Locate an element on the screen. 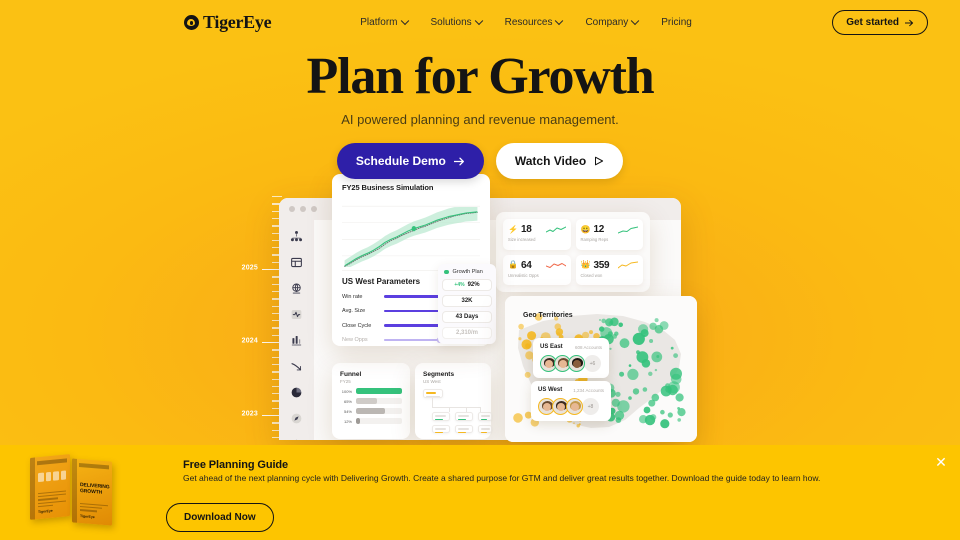 The image size is (960, 540). funnel-row: 100% is located at coordinates (371, 391).